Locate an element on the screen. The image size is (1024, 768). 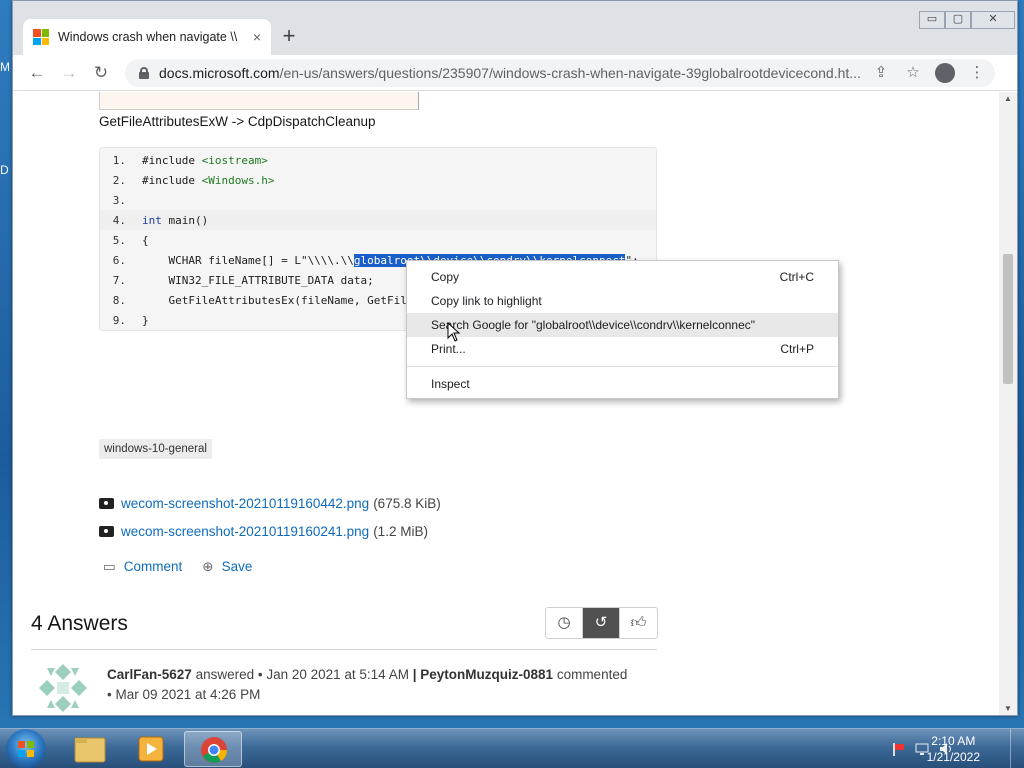
comment-label: Comment is located at coordinates (153, 566).